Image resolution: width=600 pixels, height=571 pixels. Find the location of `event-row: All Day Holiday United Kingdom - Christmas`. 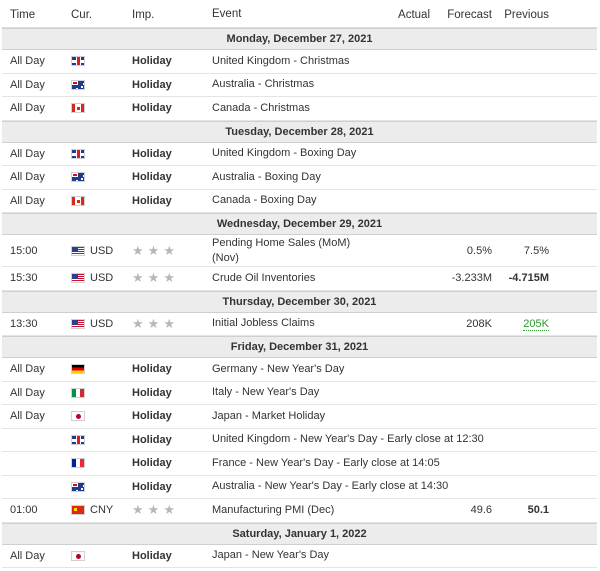

event-row: All Day Holiday United Kingdom - Christmas is located at coordinates (299, 62).